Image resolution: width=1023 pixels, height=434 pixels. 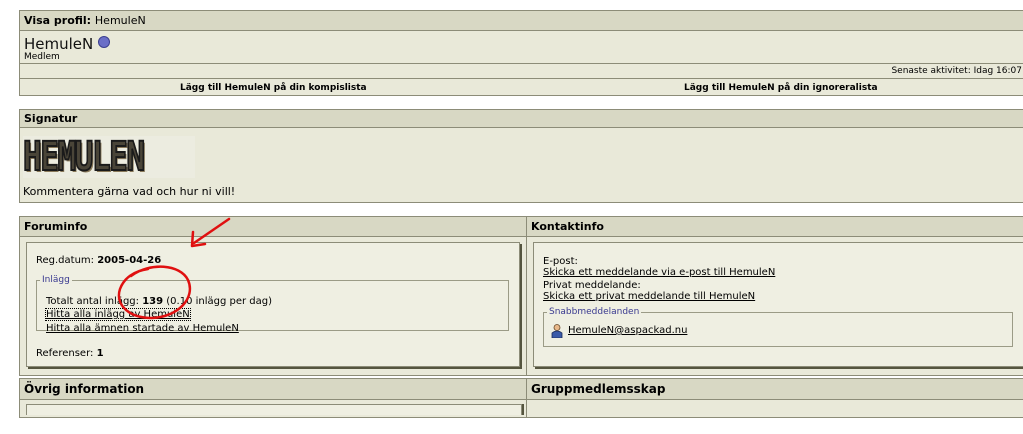 I want to click on groups-panel: Gruppmedlemsskap, so click(x=774, y=398).